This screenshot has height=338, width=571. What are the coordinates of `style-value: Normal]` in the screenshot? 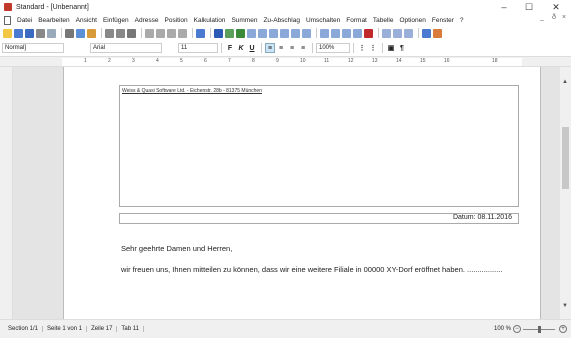 It's located at (16, 48).